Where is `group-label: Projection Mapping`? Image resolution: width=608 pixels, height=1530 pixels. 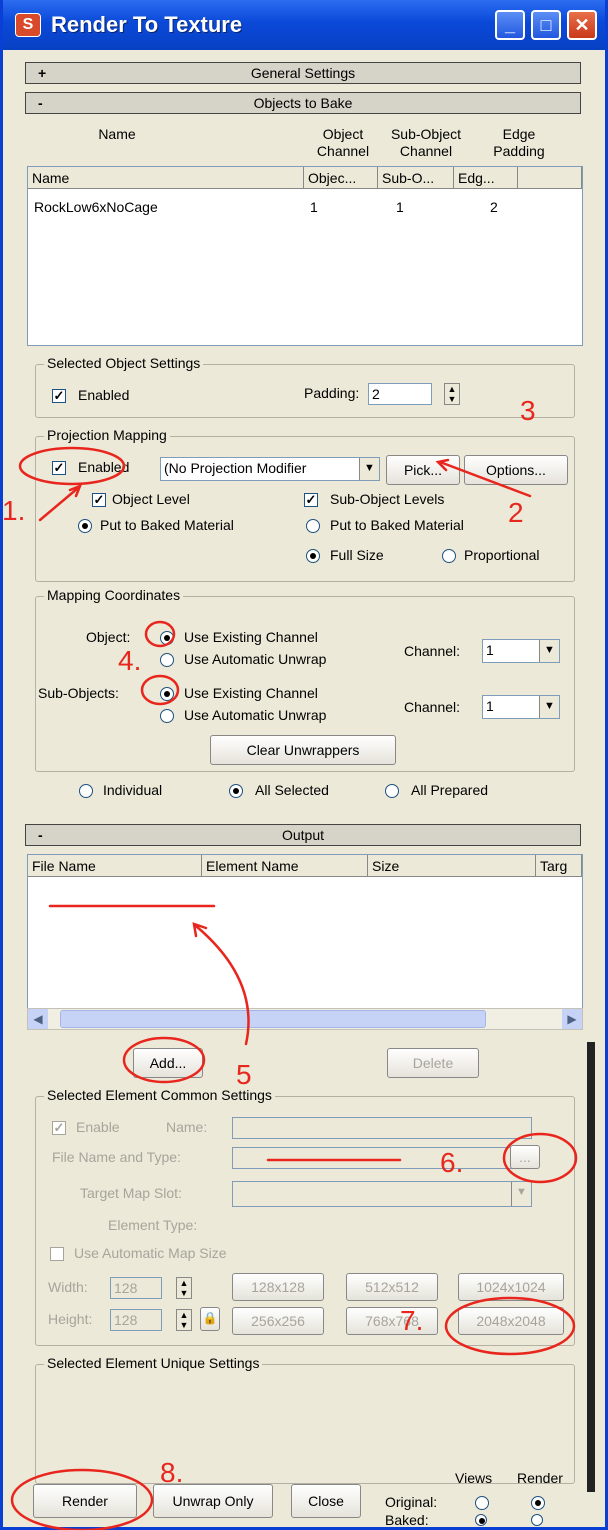
group-label: Projection Mapping is located at coordinates (107, 435).